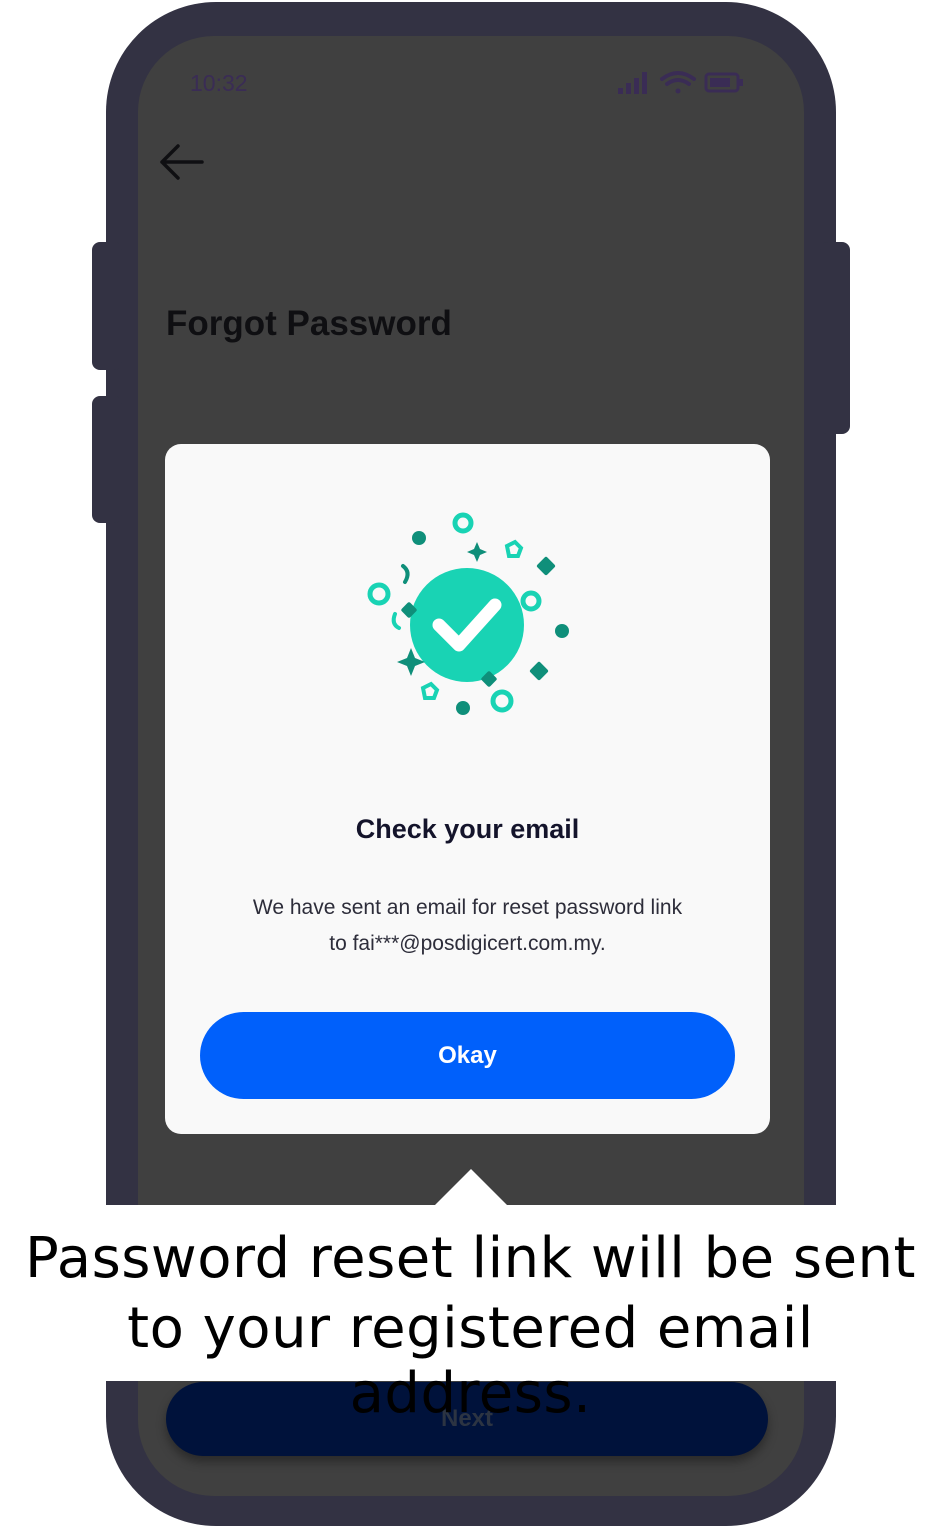 The image size is (941, 1528). What do you see at coordinates (467, 943) in the screenshot?
I see `dialog-message-line-2: to fai***@posdigicert.com.my.` at bounding box center [467, 943].